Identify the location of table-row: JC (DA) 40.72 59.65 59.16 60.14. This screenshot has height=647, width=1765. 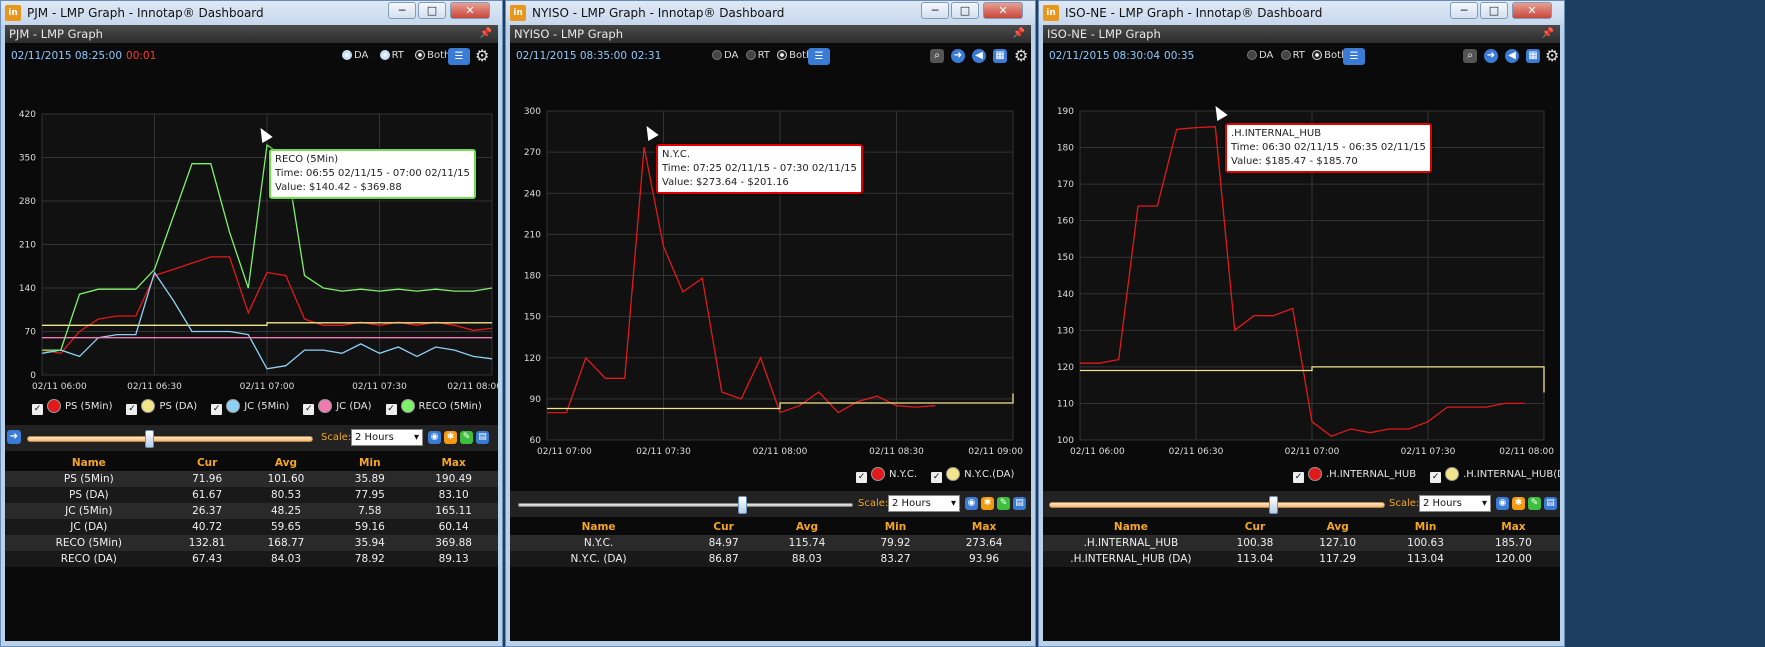
(251, 527).